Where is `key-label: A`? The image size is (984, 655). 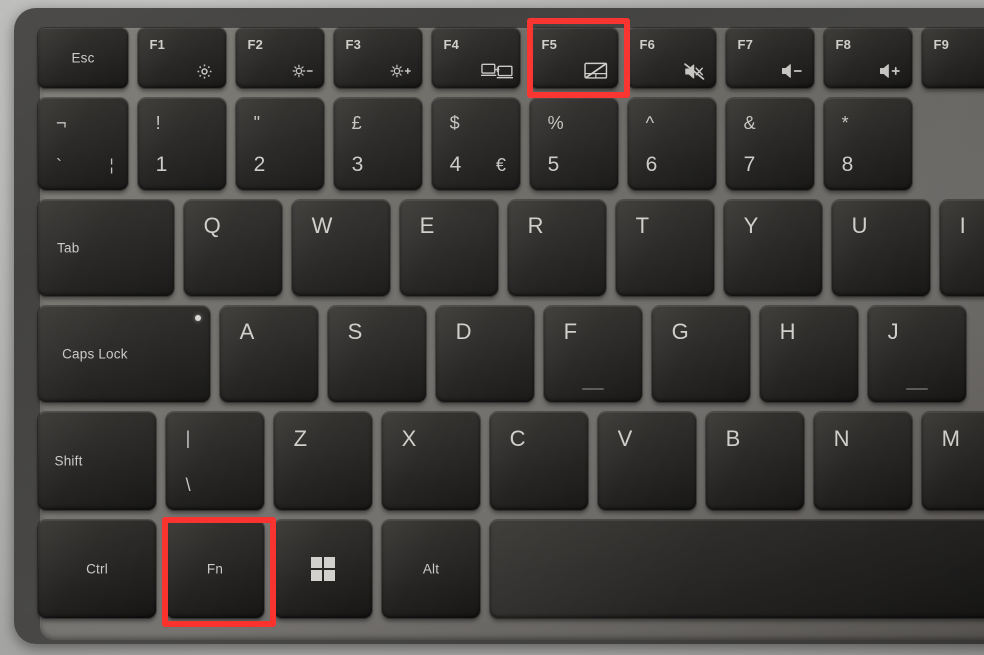
key-label: A is located at coordinates (247, 332).